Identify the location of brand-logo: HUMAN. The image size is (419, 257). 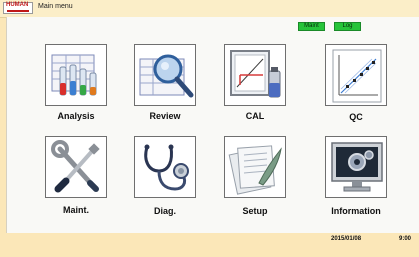
(18, 8).